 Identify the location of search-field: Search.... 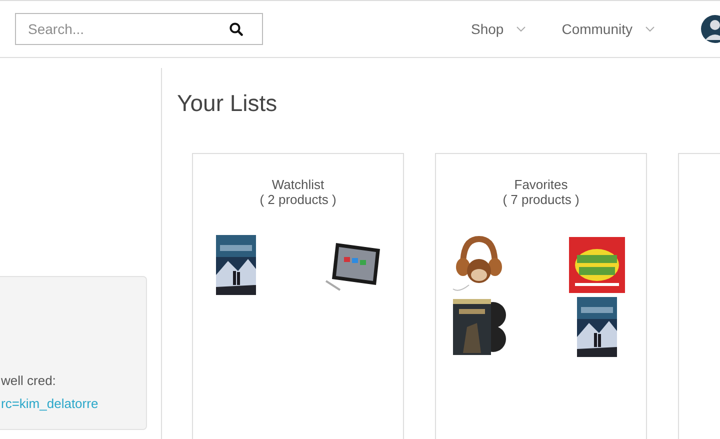
(139, 29).